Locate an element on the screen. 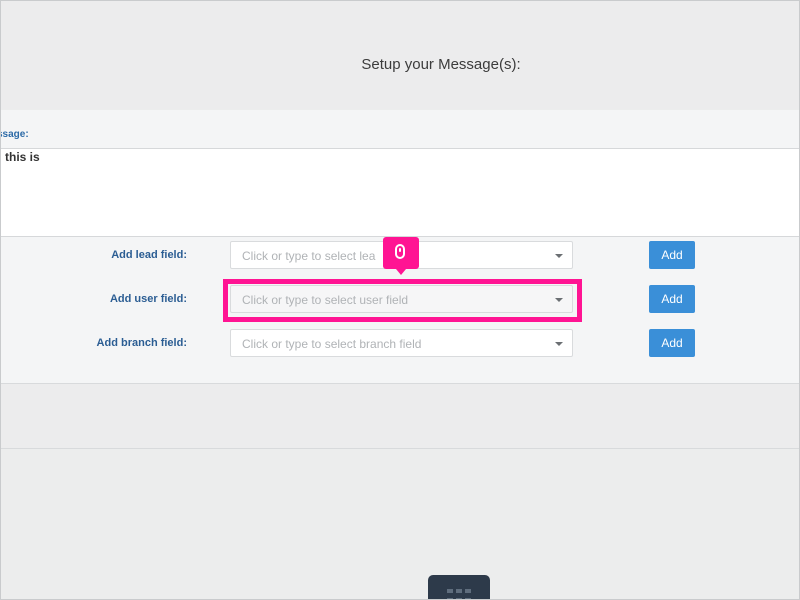  click-target-highlight is located at coordinates (402, 300).